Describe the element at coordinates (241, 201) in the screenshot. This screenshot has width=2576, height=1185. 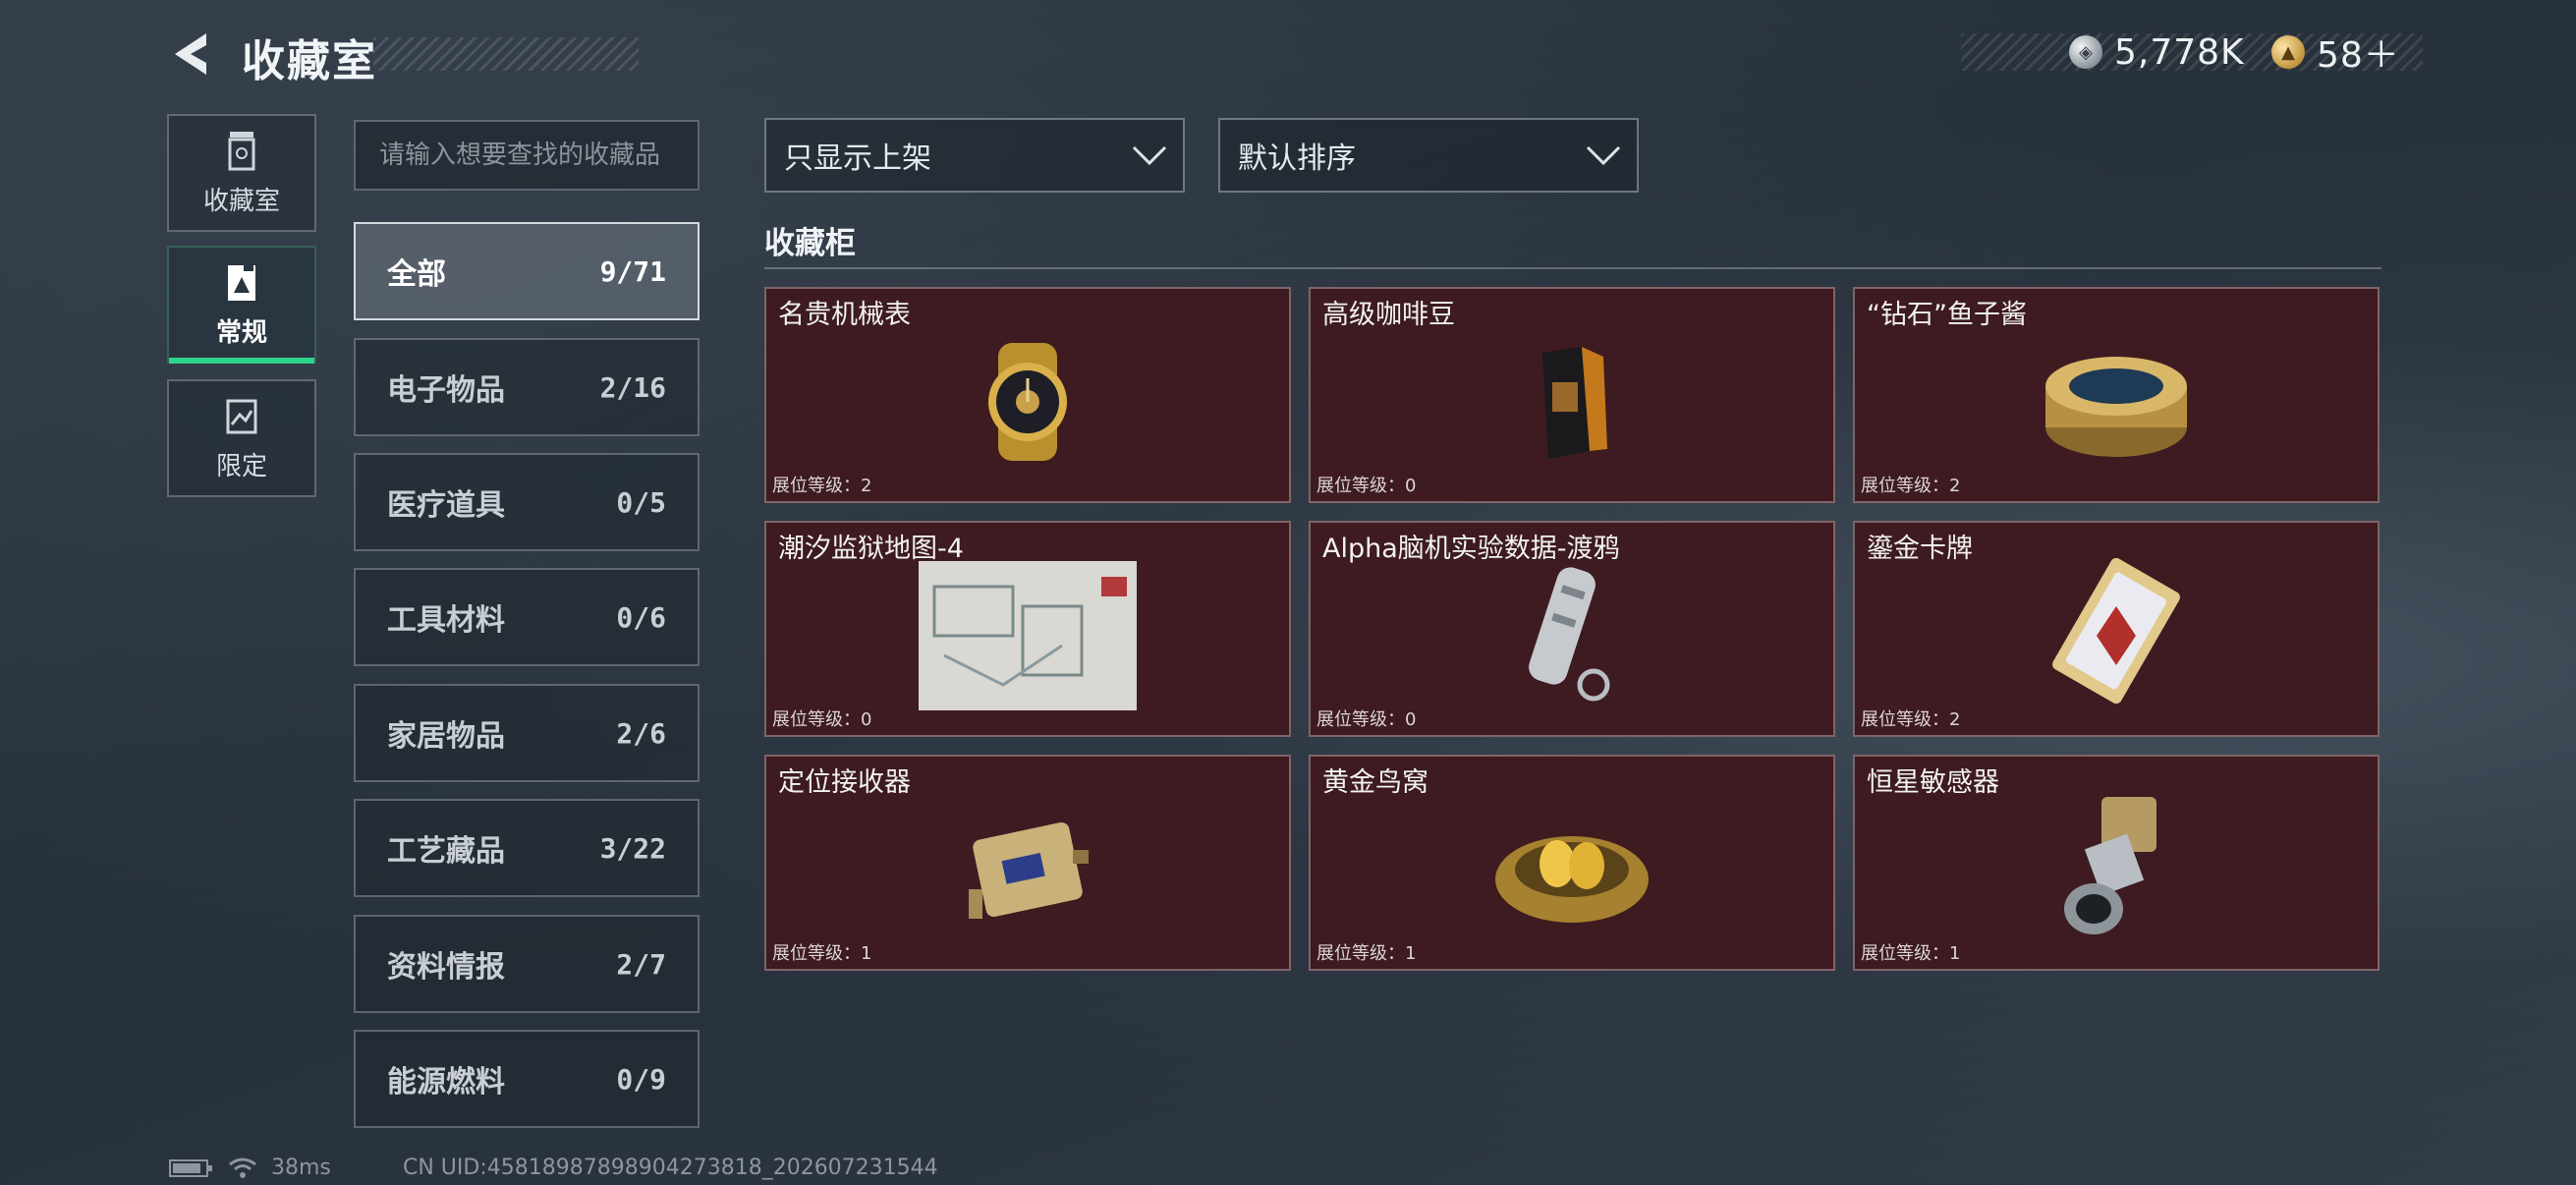
I see `nav-label: 收藏室` at that location.